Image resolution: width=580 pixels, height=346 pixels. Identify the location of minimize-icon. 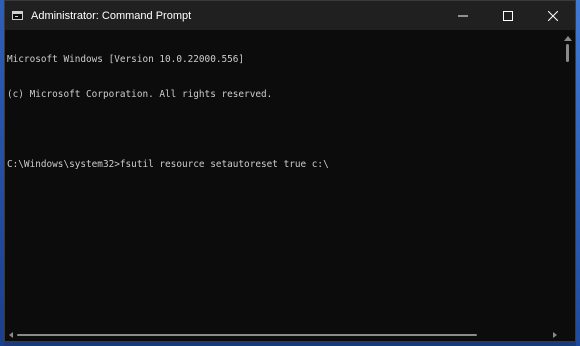
(462, 15).